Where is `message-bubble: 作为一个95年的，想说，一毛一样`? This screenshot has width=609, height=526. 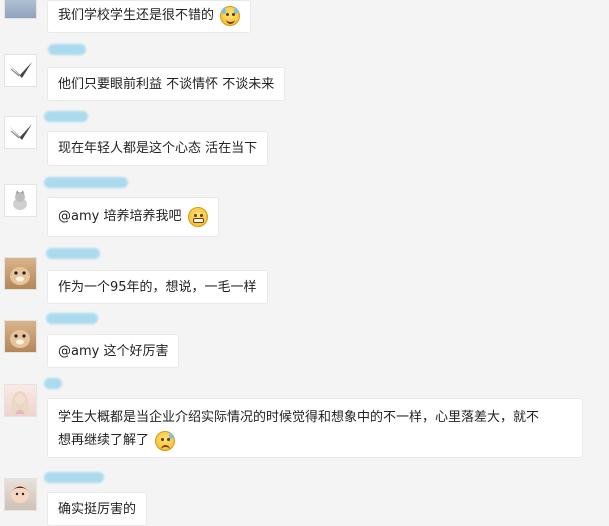 message-bubble: 作为一个95年的，想说，一毛一样 is located at coordinates (157, 287).